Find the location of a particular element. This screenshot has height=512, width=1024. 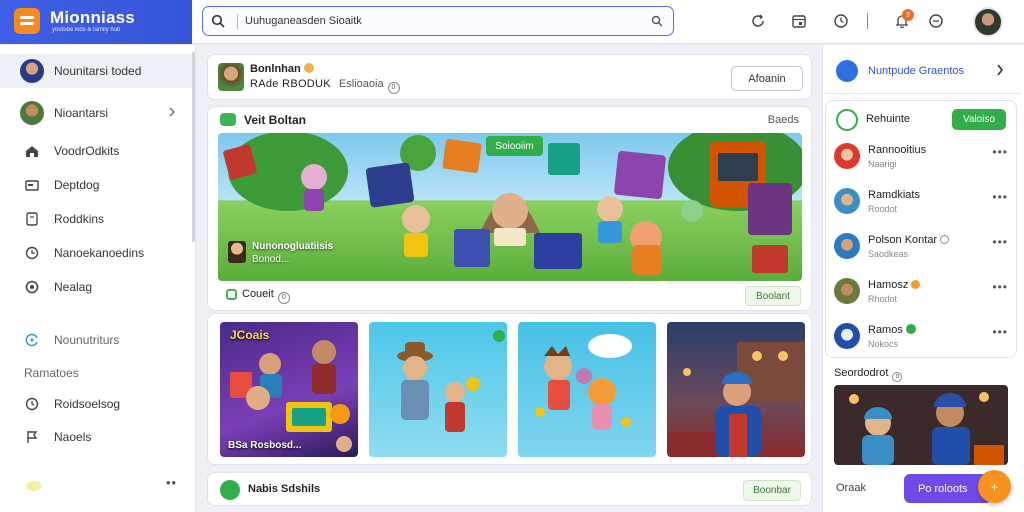

channel-row: Ramos Nokocs ••• is located at coordinates (922, 339).